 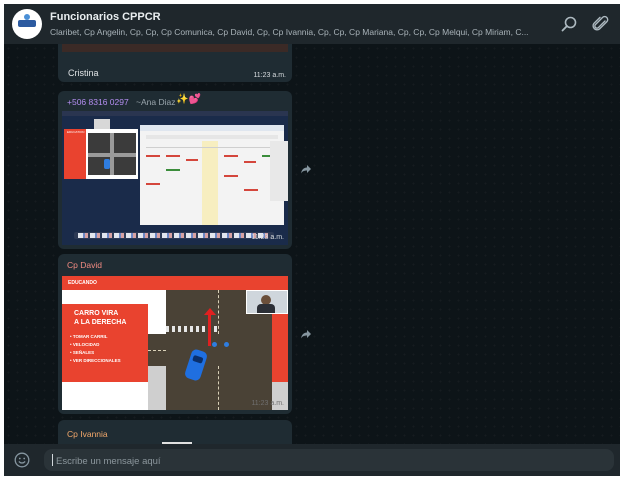 What do you see at coordinates (601, 24) in the screenshot?
I see `attach-icon` at bounding box center [601, 24].